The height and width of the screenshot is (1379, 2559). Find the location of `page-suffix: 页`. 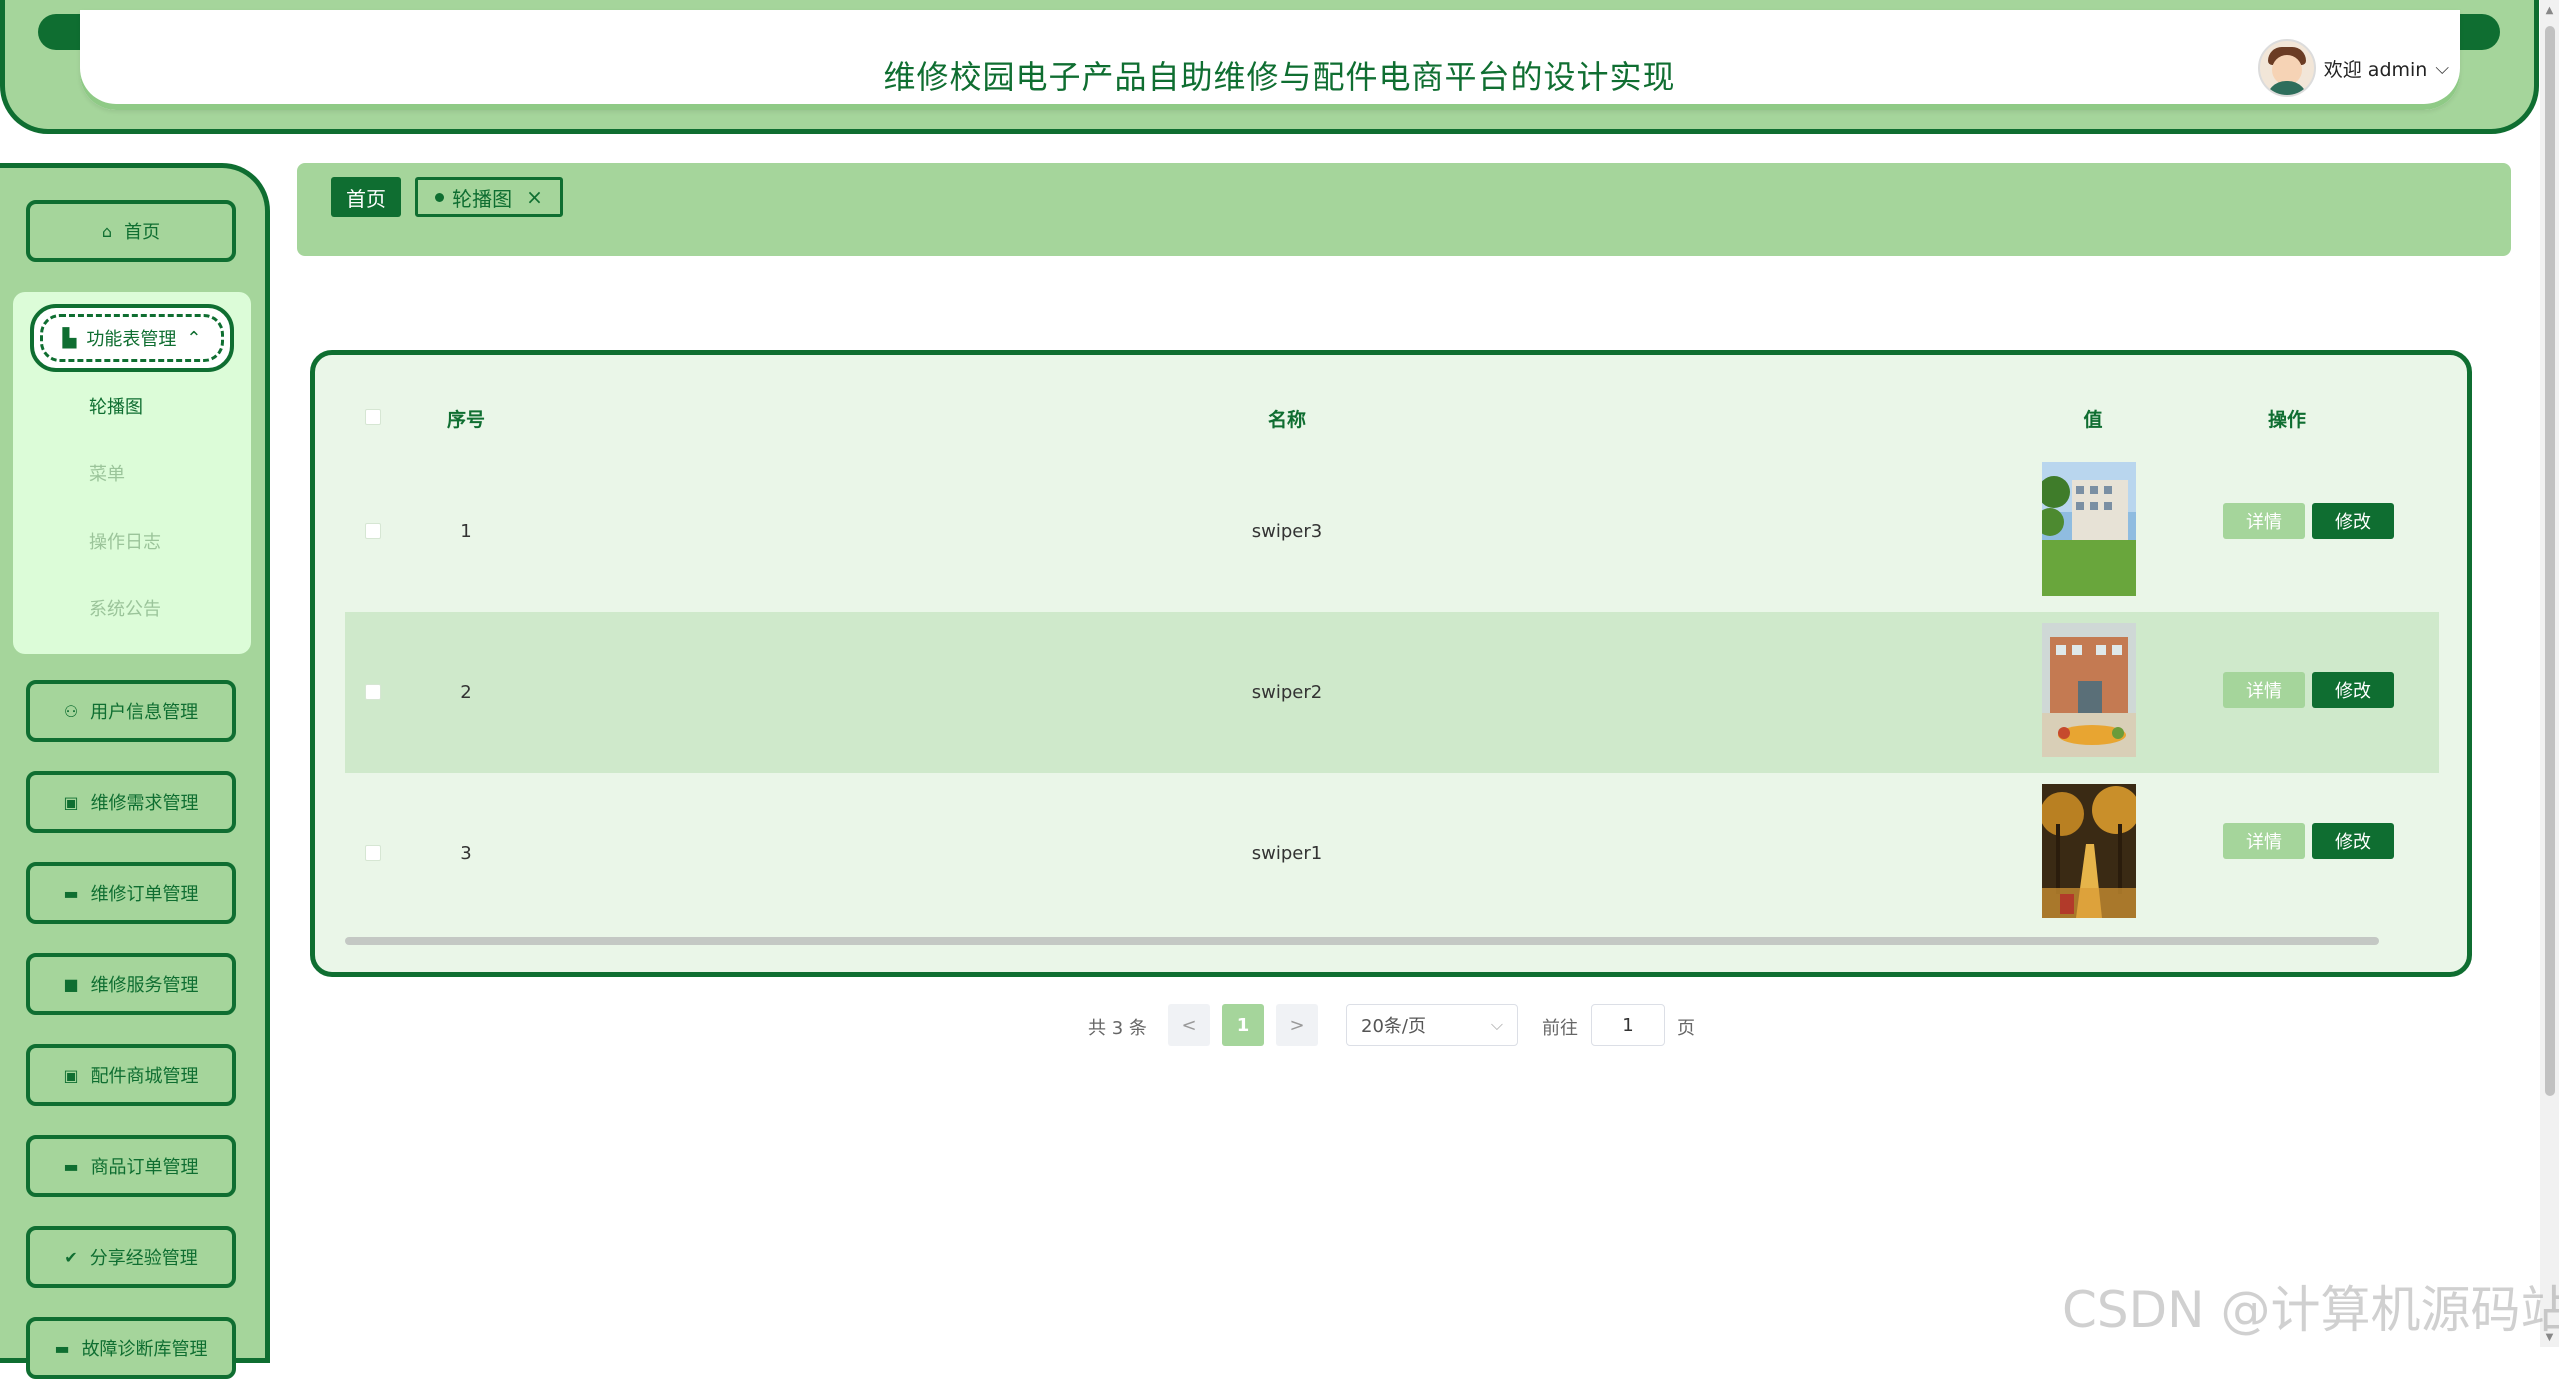

page-suffix: 页 is located at coordinates (1686, 1028).